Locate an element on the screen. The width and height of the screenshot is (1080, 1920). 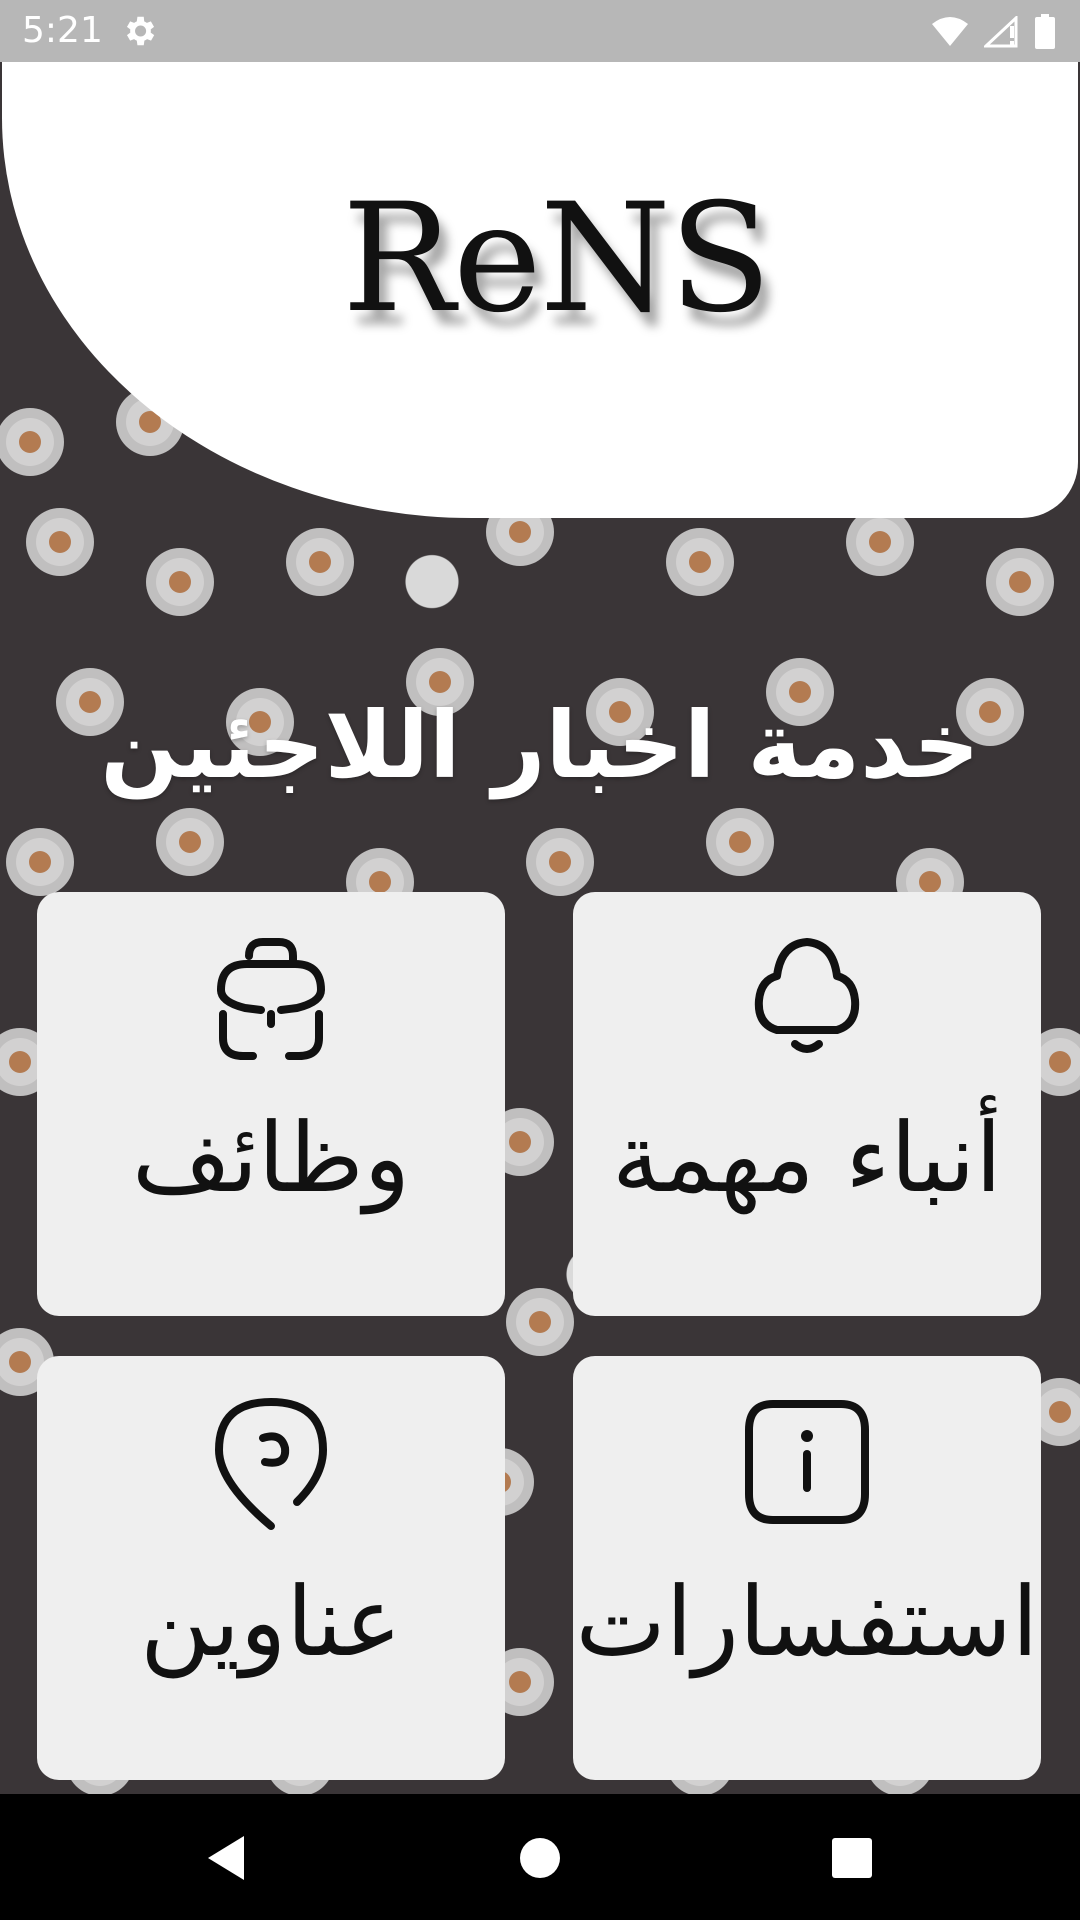
tile-jobs: وظائف is located at coordinates (271, 1104).